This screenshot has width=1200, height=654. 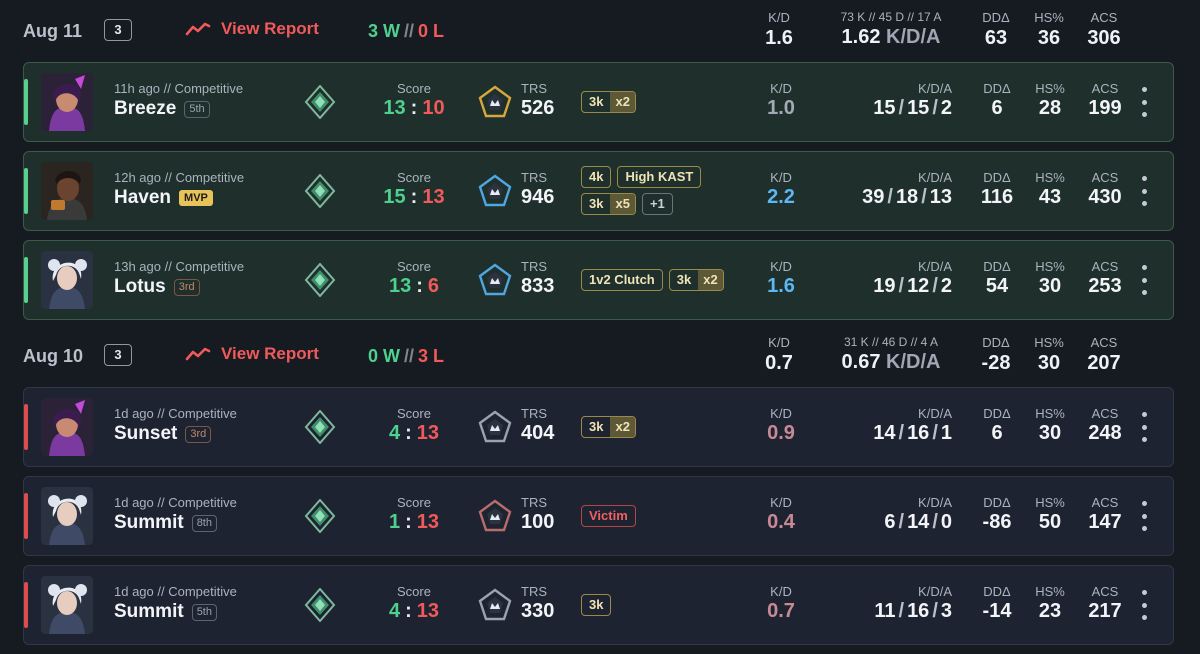 I want to click on match-meta: 1d ago // Competitive Summit 8th, so click(x=175, y=514).